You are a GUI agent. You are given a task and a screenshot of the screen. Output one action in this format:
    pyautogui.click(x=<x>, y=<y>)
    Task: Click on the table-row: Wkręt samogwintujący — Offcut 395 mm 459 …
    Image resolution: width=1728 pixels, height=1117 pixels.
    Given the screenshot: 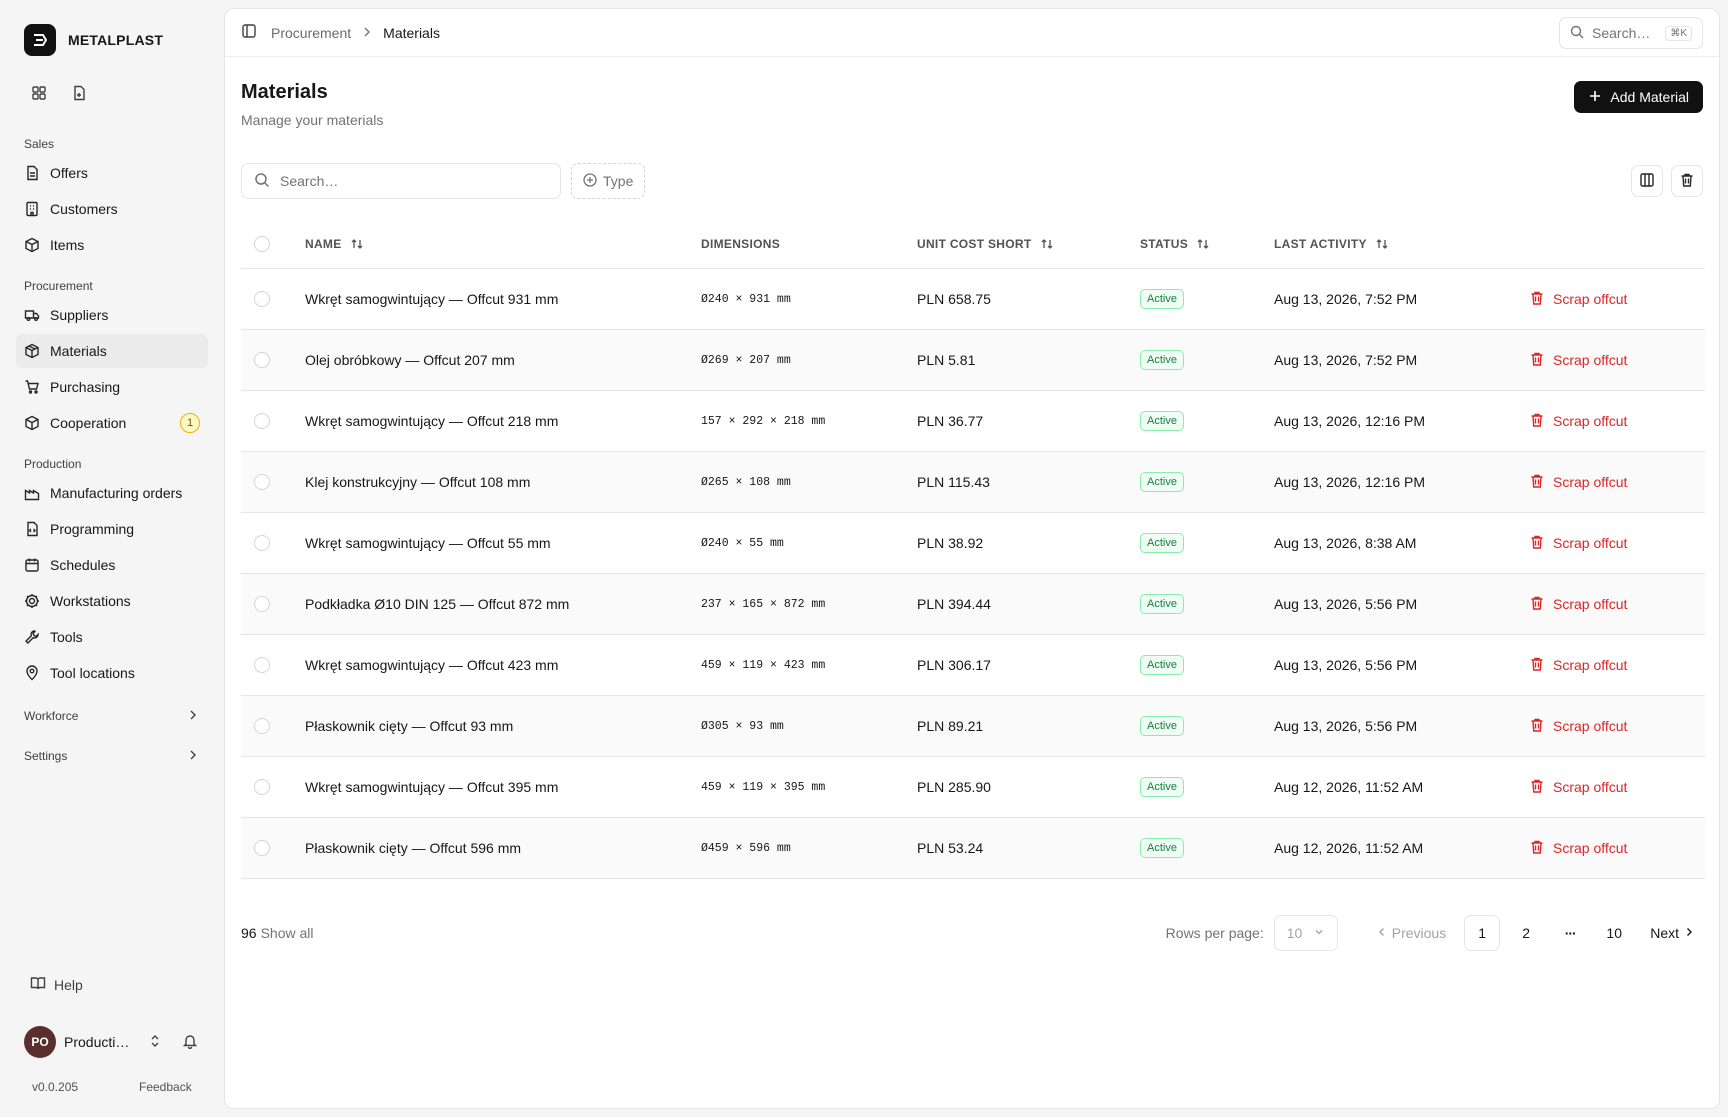 What is the action you would take?
    pyautogui.click(x=973, y=787)
    